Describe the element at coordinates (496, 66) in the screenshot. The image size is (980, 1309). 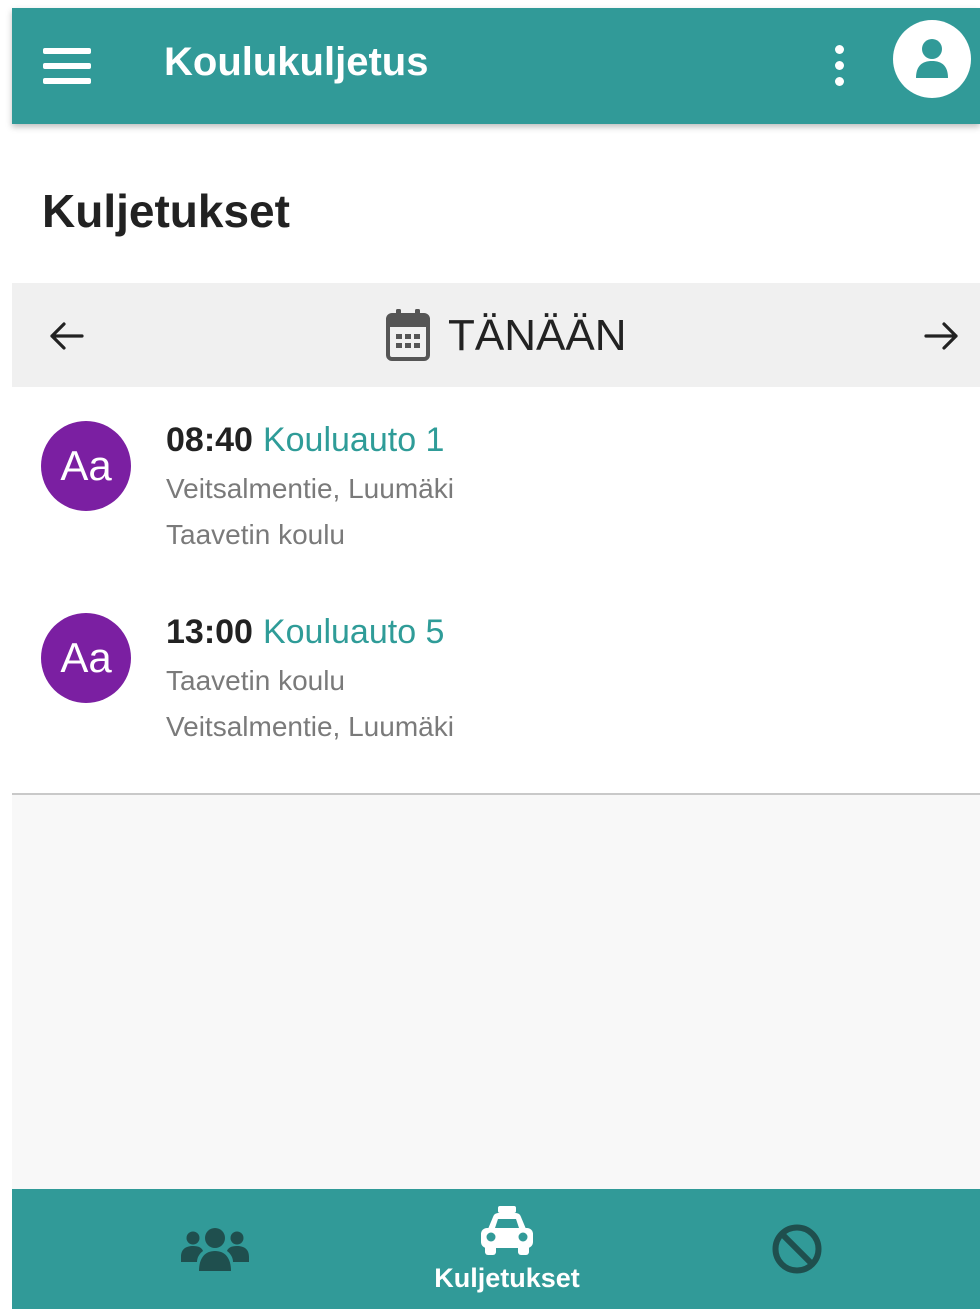
I see `app-bar: Koulukuljetus` at that location.